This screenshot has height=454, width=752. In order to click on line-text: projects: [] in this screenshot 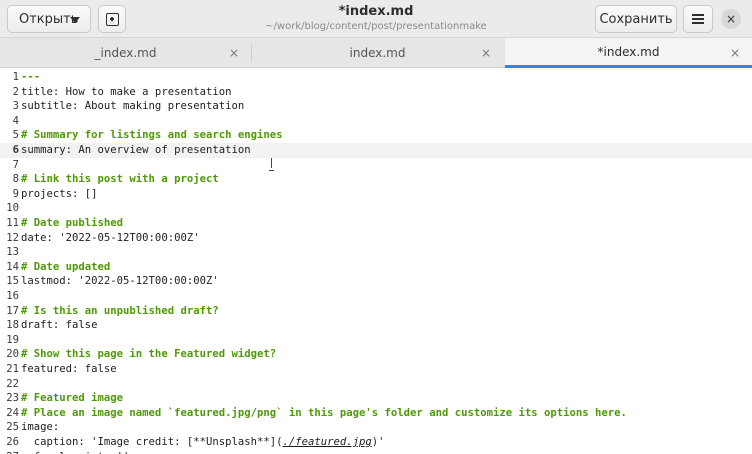, I will do `click(59, 193)`.